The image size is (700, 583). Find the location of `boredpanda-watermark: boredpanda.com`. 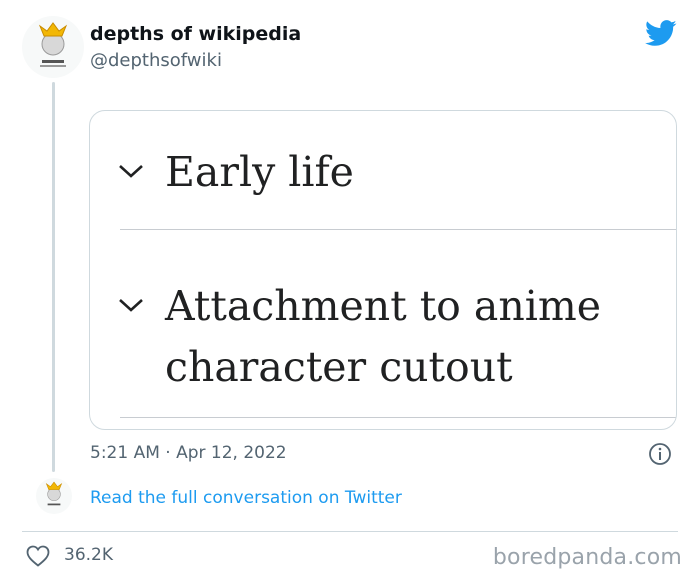

boredpanda-watermark: boredpanda.com is located at coordinates (587, 557).